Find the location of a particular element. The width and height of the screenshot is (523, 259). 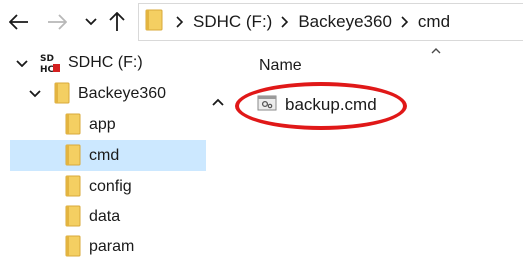

recent-locations-button is located at coordinates (91, 22).